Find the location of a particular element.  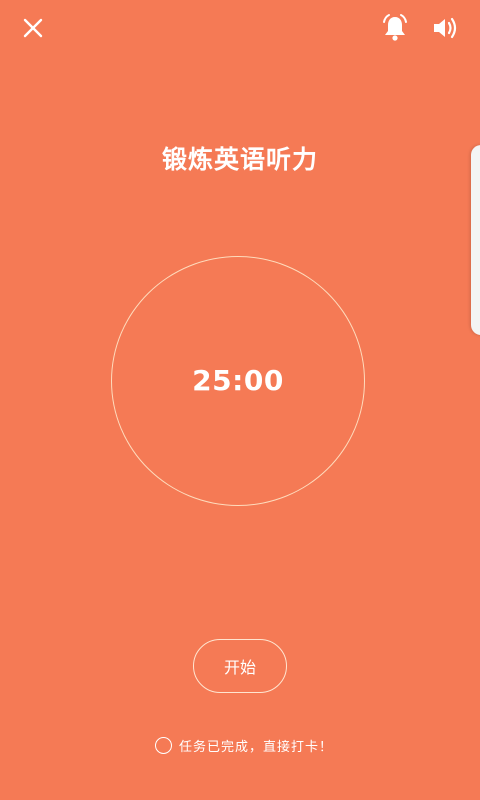

close-icon is located at coordinates (33, 28).